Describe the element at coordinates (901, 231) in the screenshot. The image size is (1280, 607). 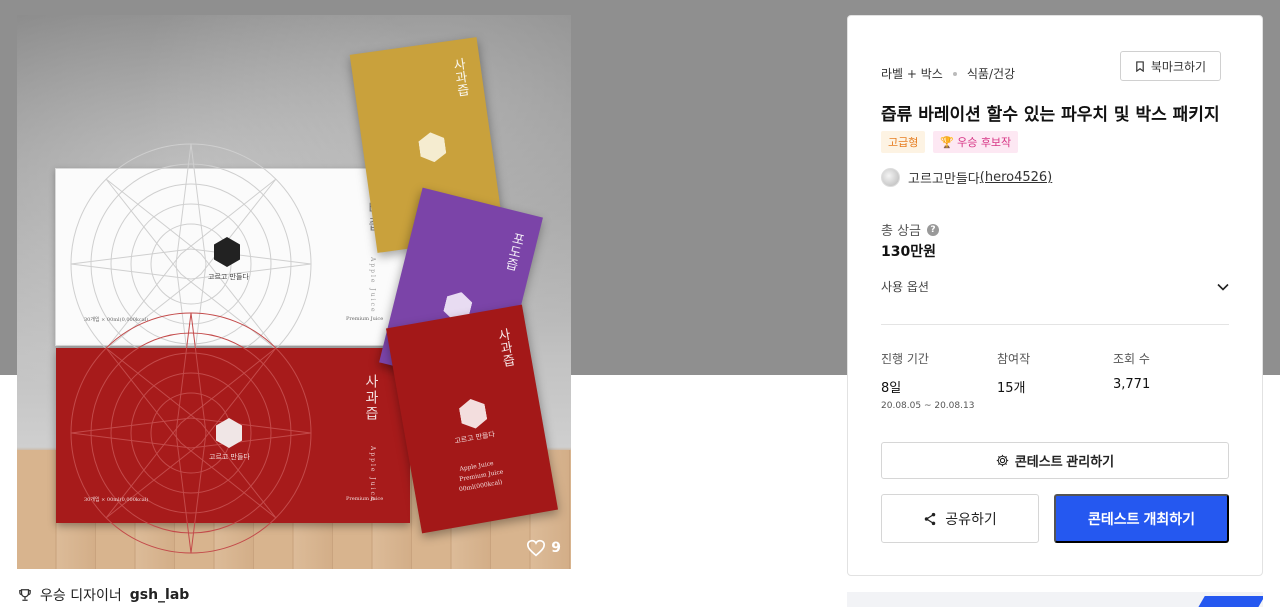
I see `prize-label-text: 총 상금` at that location.